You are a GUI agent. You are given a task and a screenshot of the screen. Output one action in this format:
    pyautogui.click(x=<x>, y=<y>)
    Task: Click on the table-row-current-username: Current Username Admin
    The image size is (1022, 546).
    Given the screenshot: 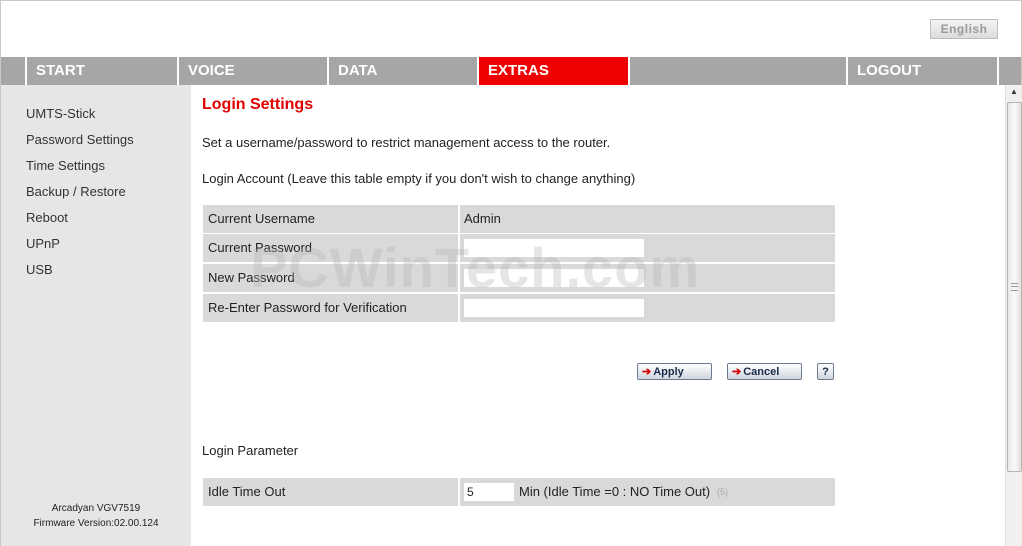 What is the action you would take?
    pyautogui.click(x=519, y=219)
    